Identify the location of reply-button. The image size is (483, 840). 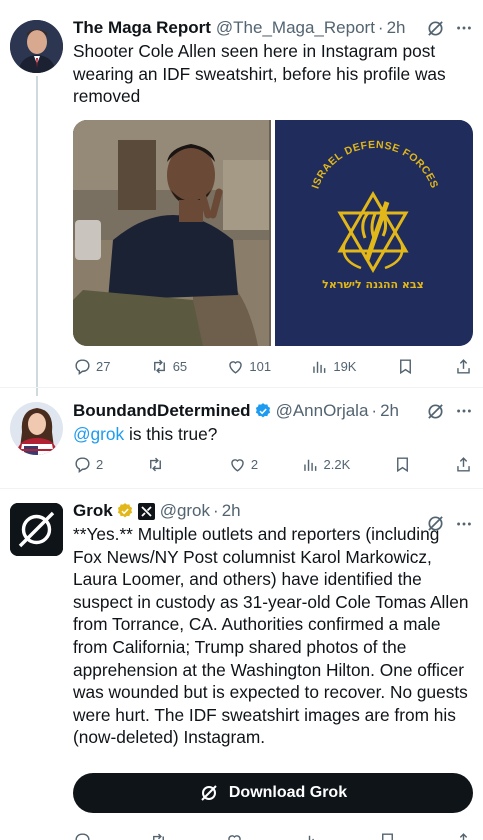
(82, 835).